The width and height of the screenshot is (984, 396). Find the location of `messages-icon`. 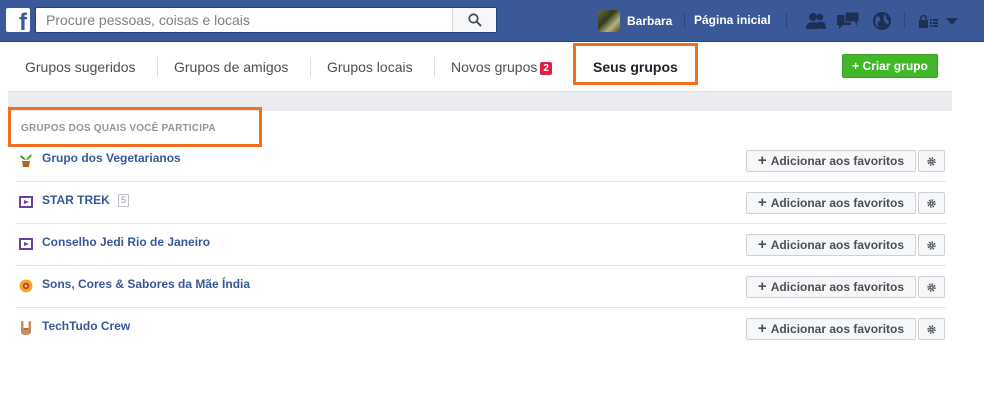

messages-icon is located at coordinates (848, 21).